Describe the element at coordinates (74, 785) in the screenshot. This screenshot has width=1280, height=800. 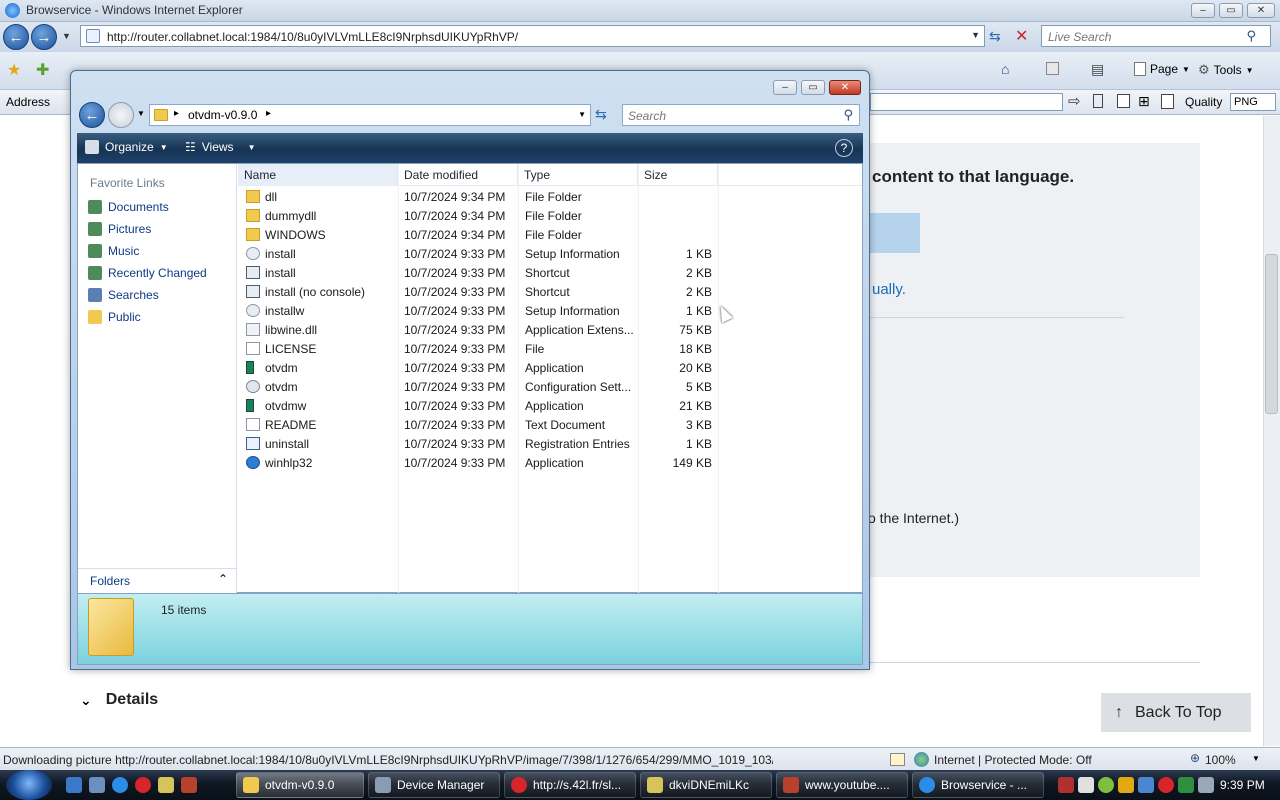
I see `show-desktop-icon` at that location.